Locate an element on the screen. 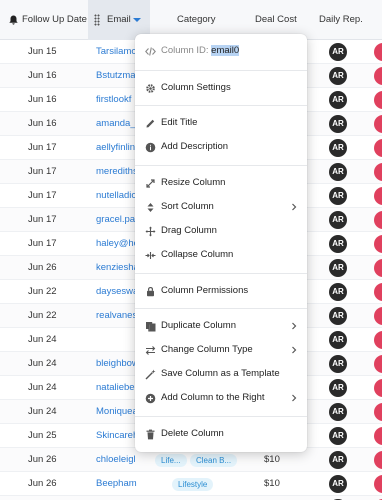 The width and height of the screenshot is (382, 500). edit-title-item: Edit Title is located at coordinates (221, 123).